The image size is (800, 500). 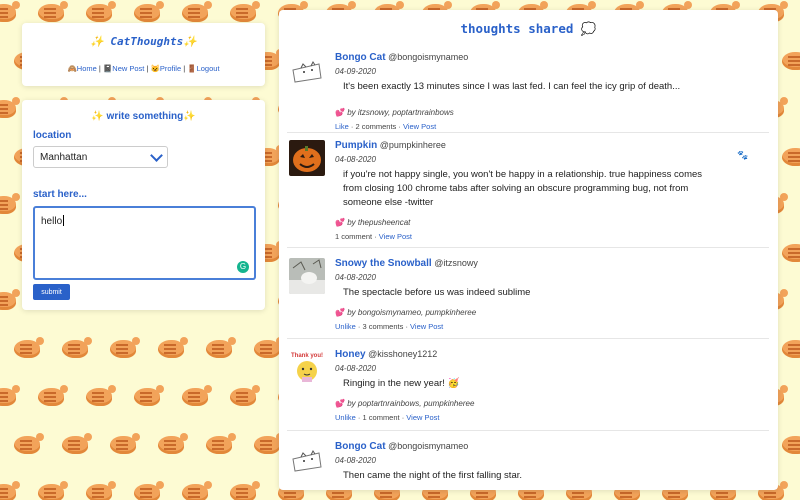 I want to click on like-button: Like, so click(x=342, y=126).